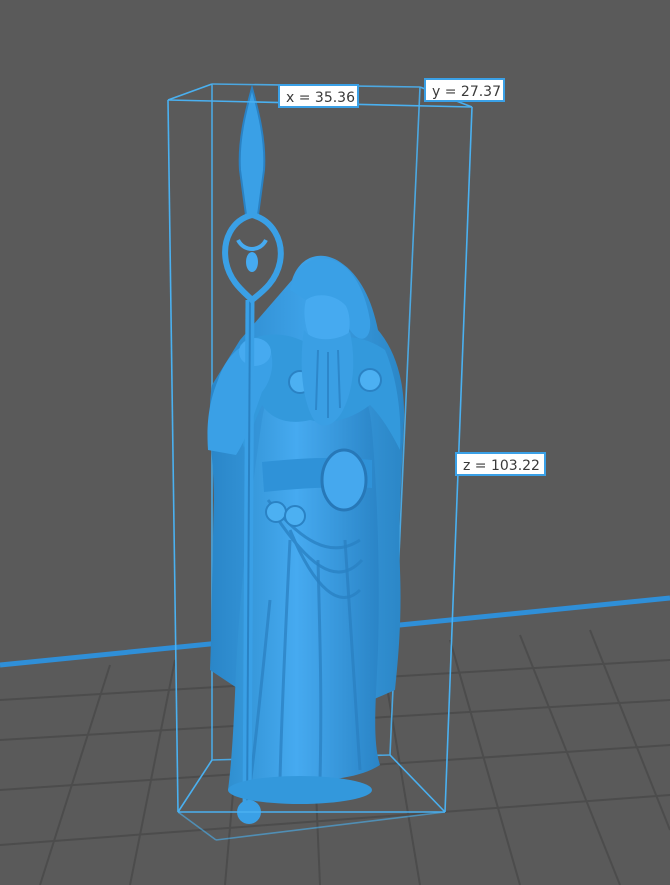 The width and height of the screenshot is (670, 885). Describe the element at coordinates (464, 90) in the screenshot. I see `dimension-y-label: y = 27.37` at that location.